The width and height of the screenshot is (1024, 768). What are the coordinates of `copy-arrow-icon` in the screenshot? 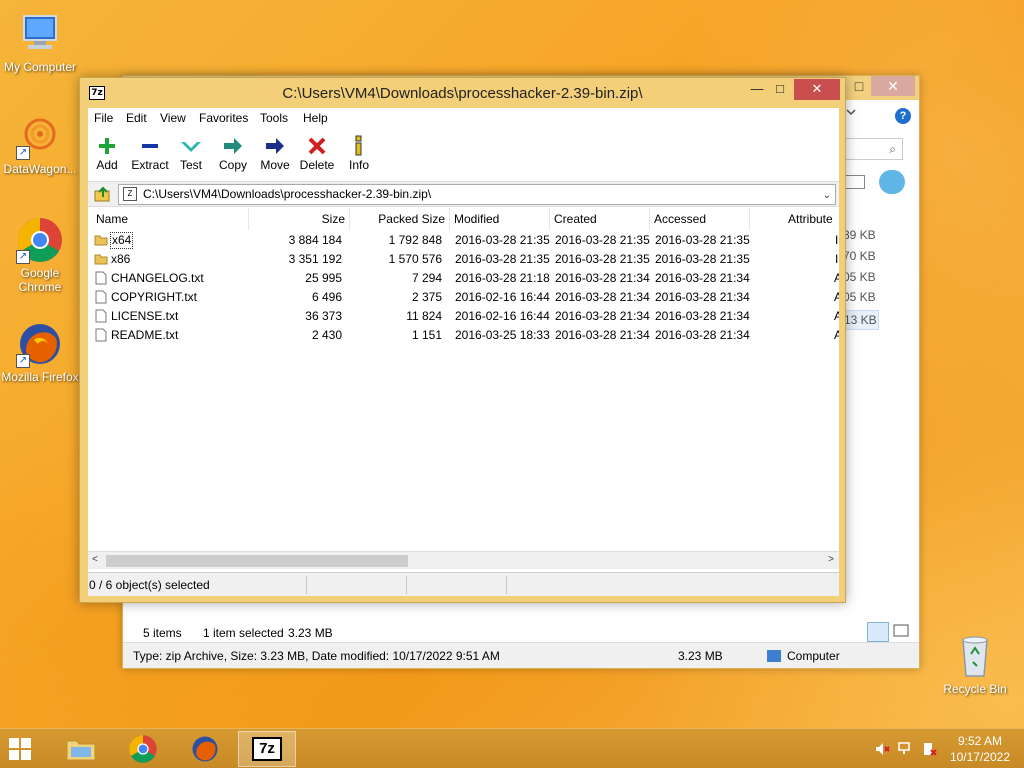 It's located at (233, 146).